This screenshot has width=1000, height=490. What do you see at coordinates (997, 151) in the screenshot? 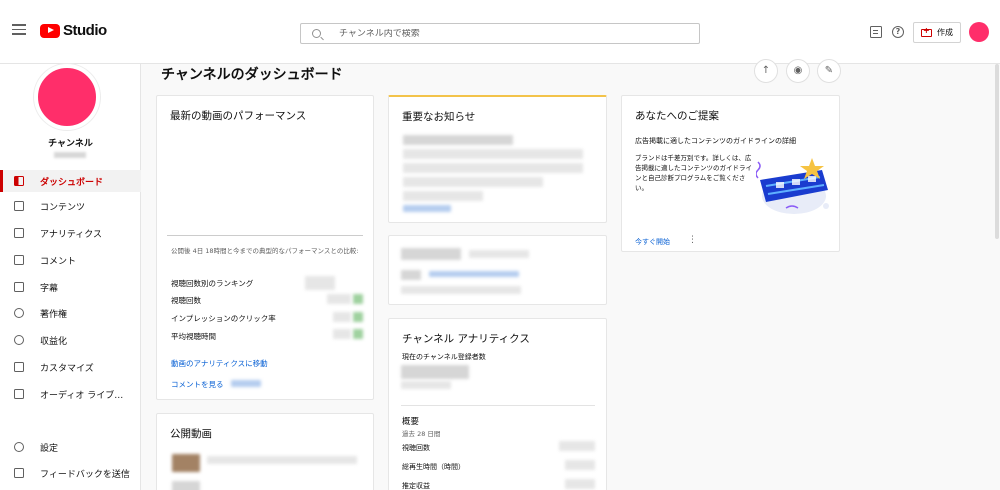
I see `page-scrollbar` at bounding box center [997, 151].